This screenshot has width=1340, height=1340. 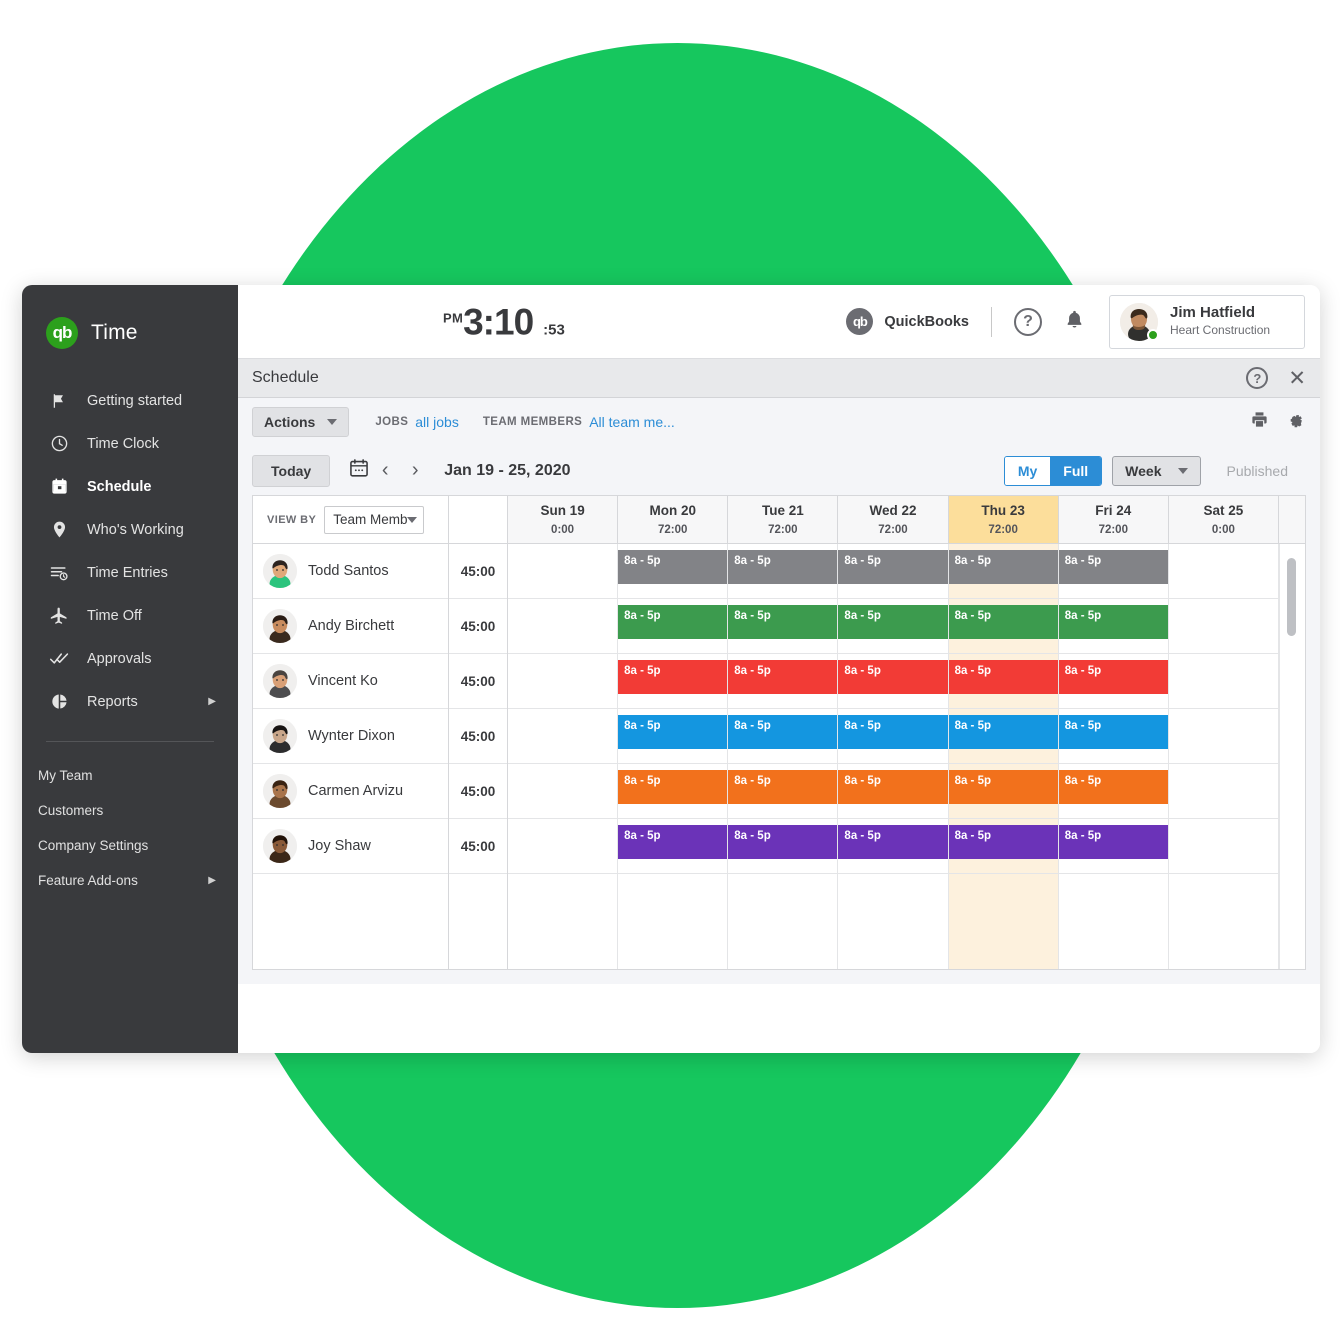 I want to click on help-icon: ?, so click(x=1028, y=321).